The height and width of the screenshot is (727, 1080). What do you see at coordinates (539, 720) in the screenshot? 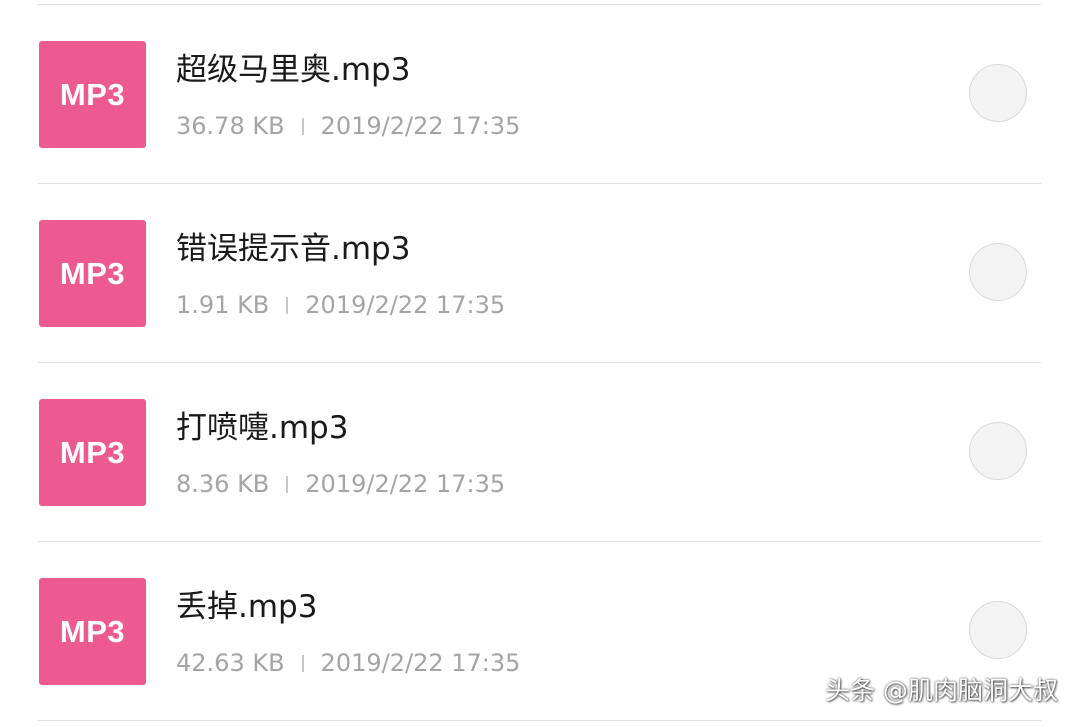
I see `list-divider` at bounding box center [539, 720].